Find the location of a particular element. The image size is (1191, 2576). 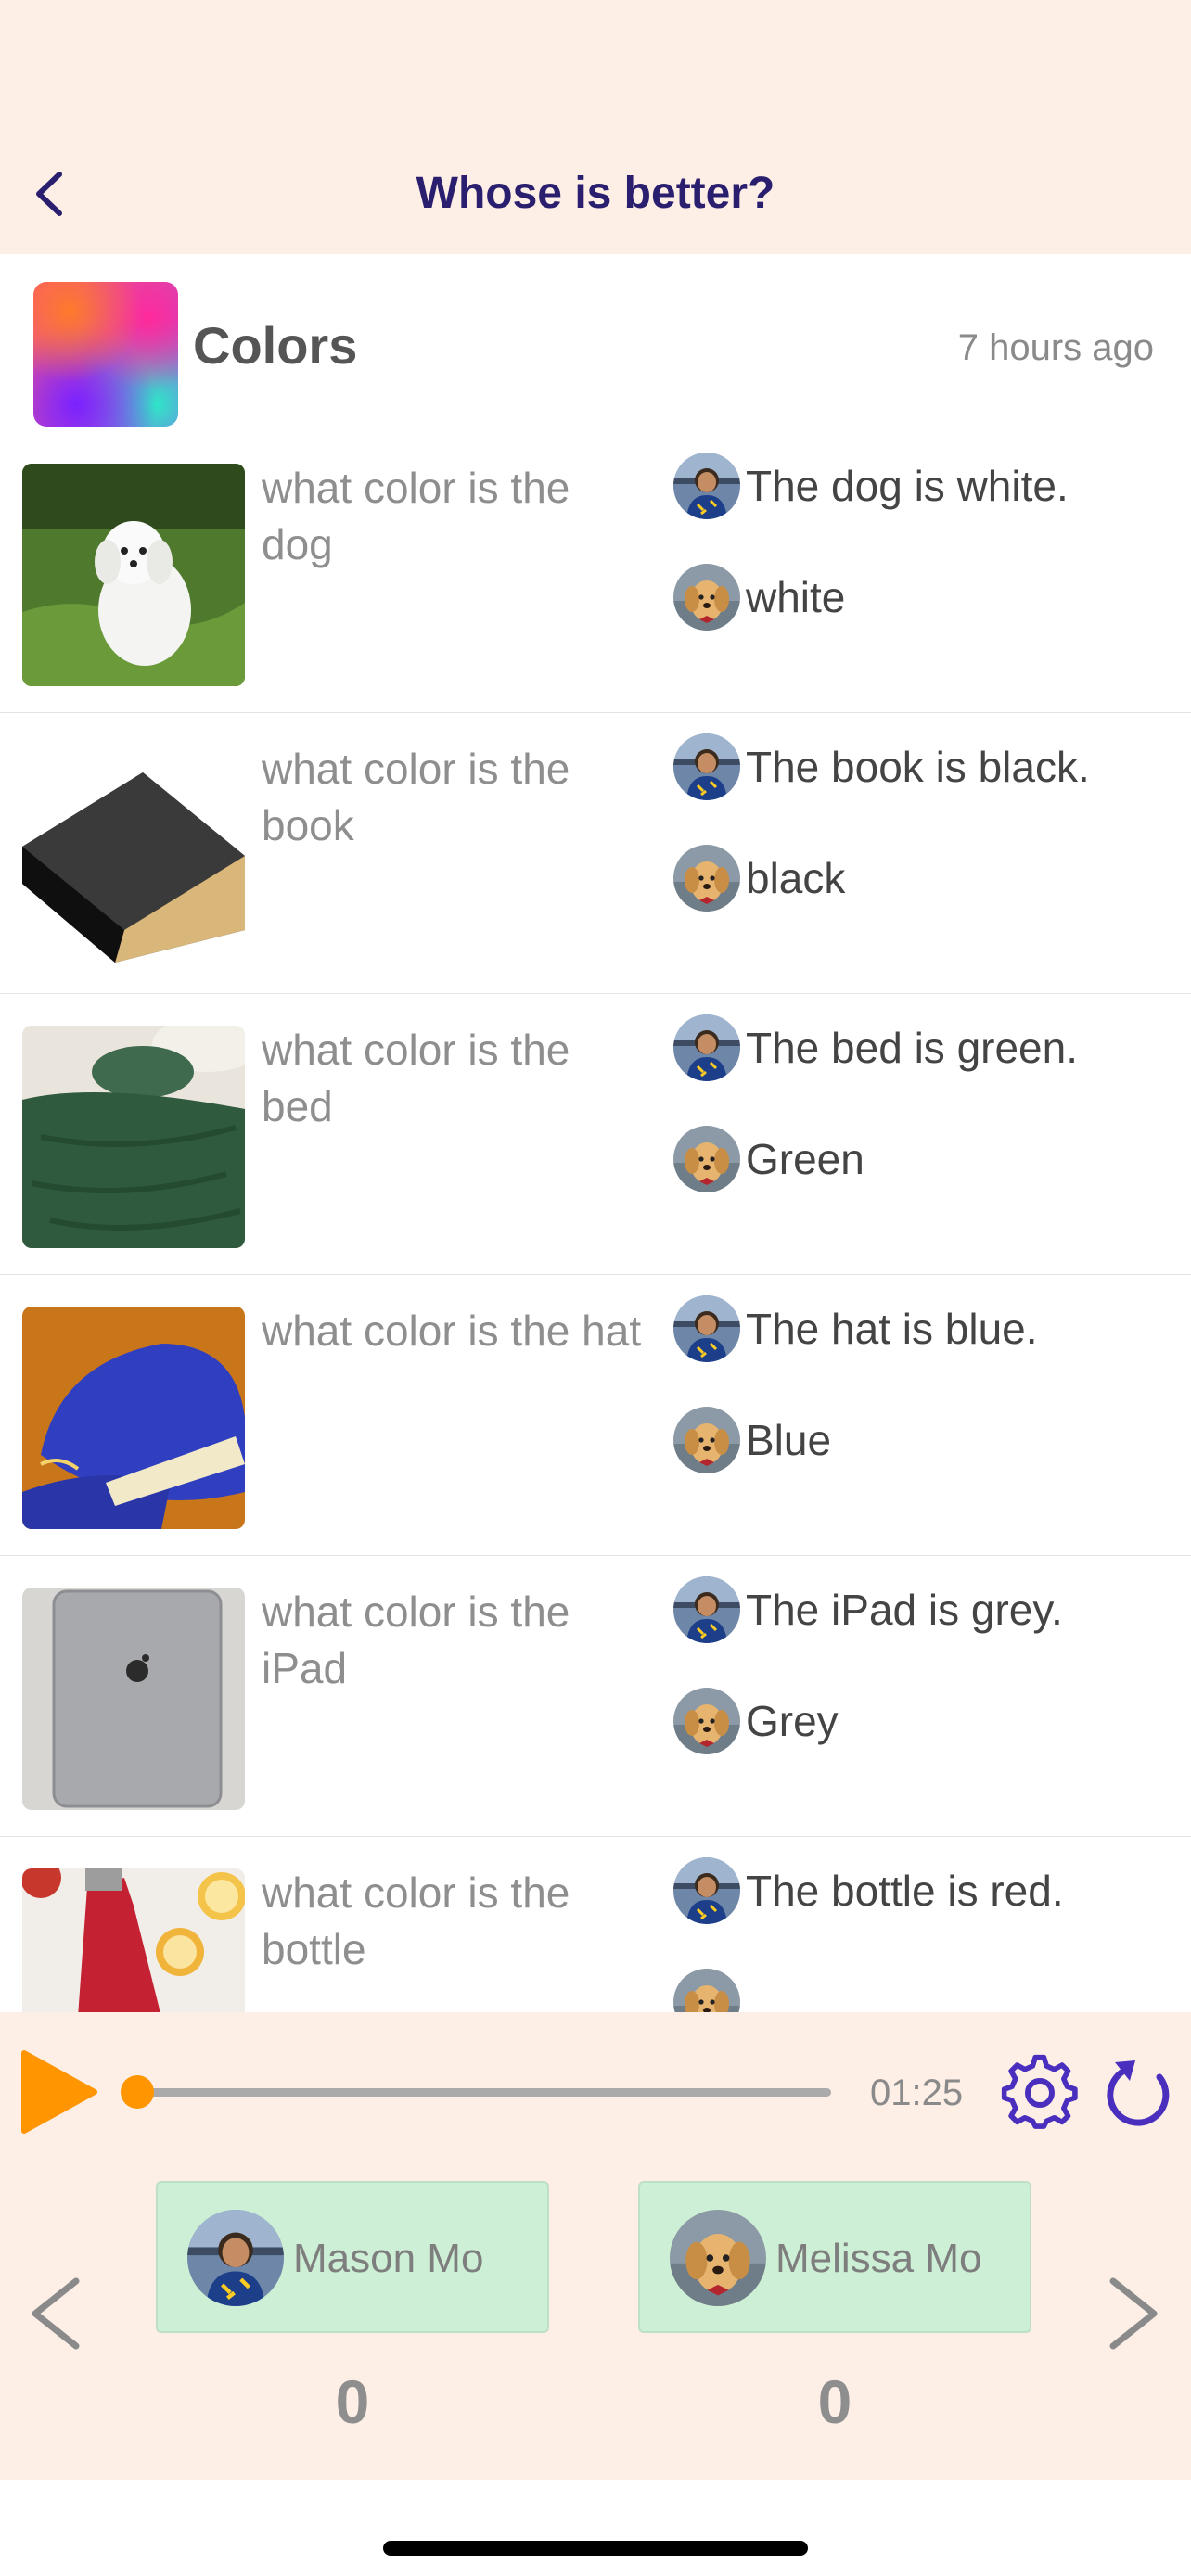

chevron-left-icon is located at coordinates (56, 2313).